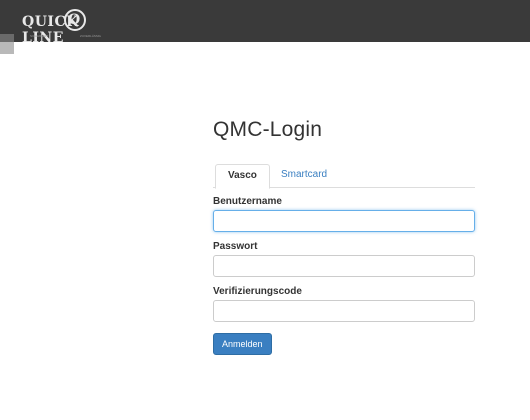  I want to click on verification-code-group: Verifizierungscode, so click(344, 304).